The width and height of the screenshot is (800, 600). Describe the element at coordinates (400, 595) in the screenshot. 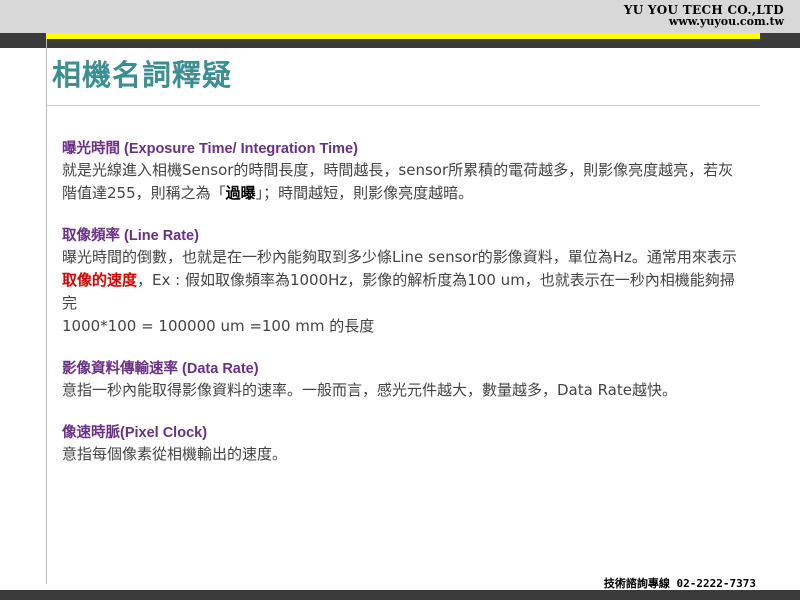

I see `footer-band` at that location.